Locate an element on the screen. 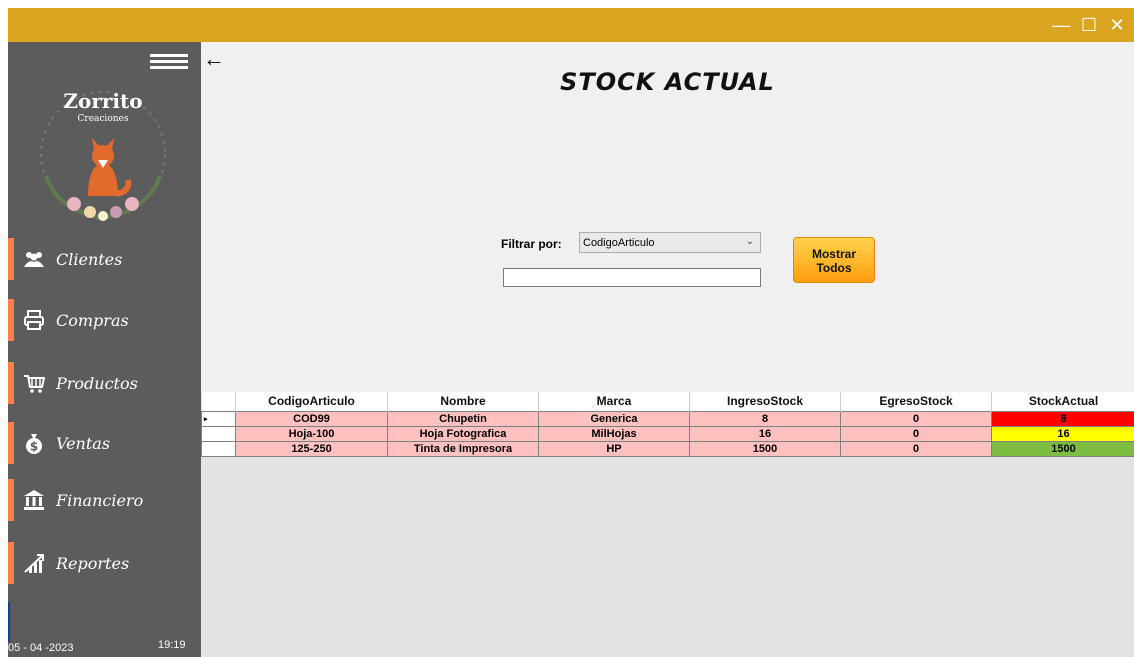 Image resolution: width=1134 pixels, height=657 pixels. column-header: Marca is located at coordinates (614, 401).